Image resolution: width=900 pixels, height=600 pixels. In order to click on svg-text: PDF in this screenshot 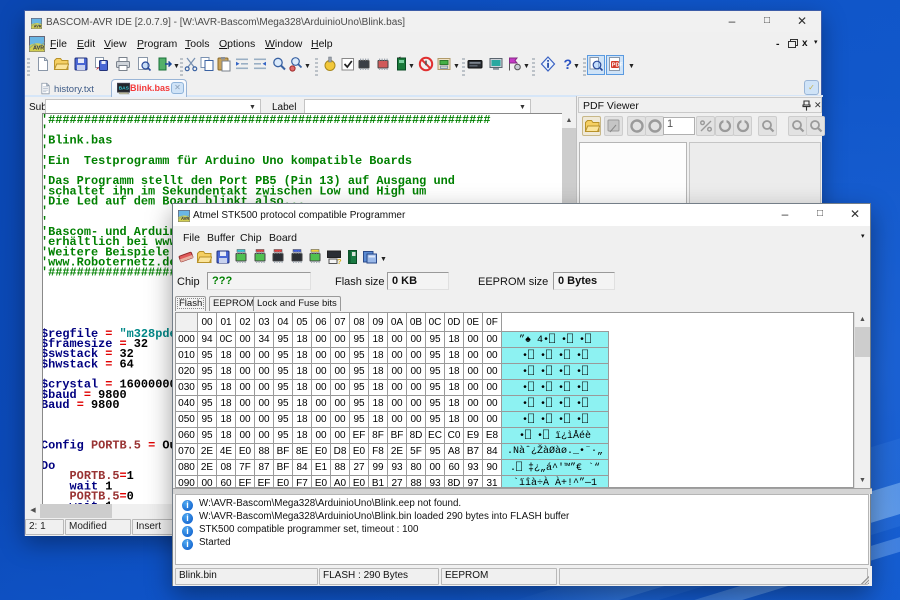, I will do `click(617, 66)`.